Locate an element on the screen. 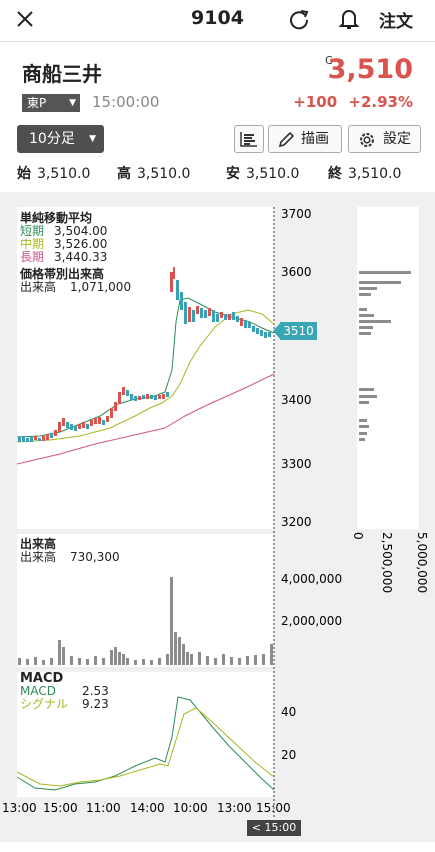  open-value: 3,510.0 is located at coordinates (64, 174).